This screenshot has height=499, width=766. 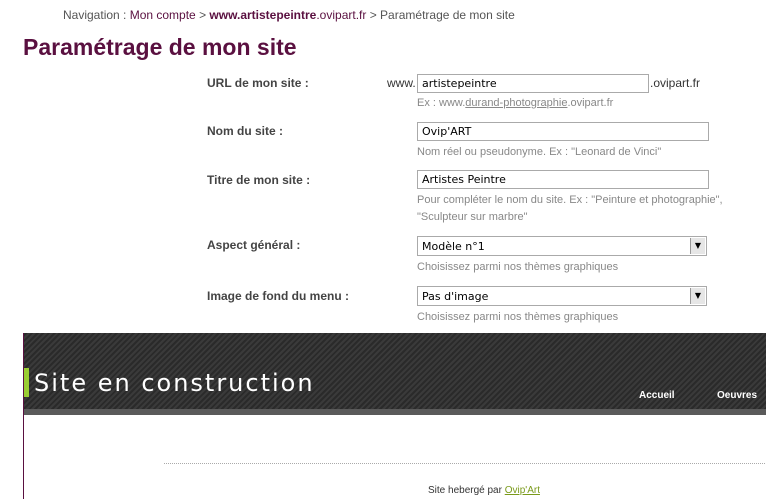 I want to click on url-input: artistepeintre, so click(x=533, y=83).